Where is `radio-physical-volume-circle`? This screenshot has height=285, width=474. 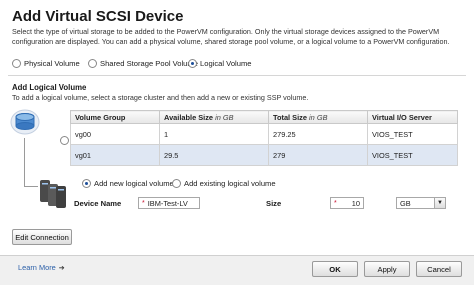
radio-physical-volume-circle is located at coordinates (16, 63).